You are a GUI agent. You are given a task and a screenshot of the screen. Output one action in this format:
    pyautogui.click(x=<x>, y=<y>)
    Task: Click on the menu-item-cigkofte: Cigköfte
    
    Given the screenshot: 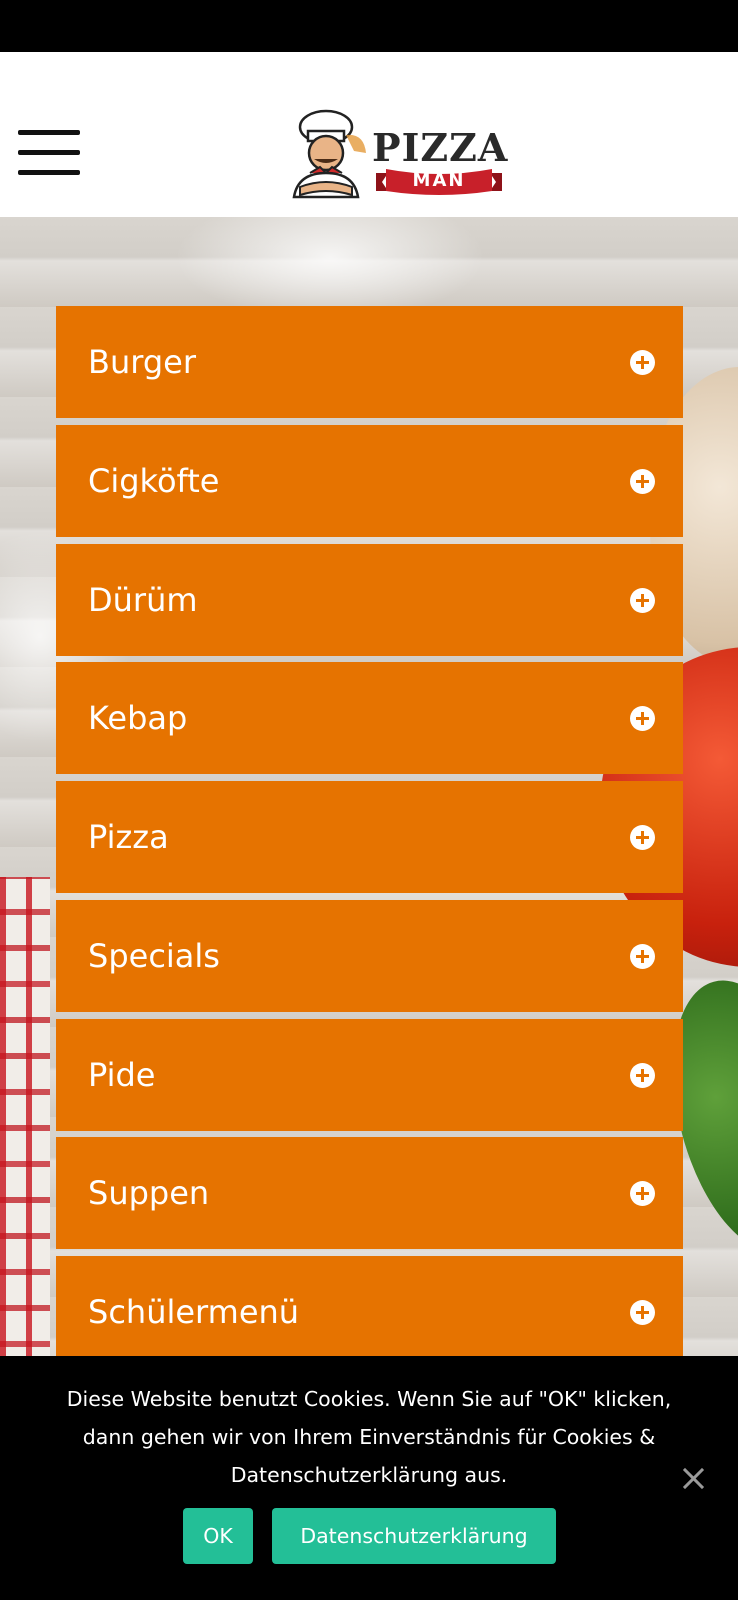 What is the action you would take?
    pyautogui.click(x=369, y=480)
    